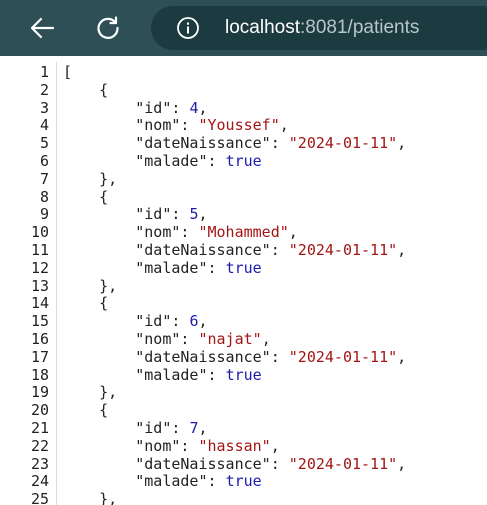 This screenshot has width=487, height=505. I want to click on line-number: 15, so click(39, 321).